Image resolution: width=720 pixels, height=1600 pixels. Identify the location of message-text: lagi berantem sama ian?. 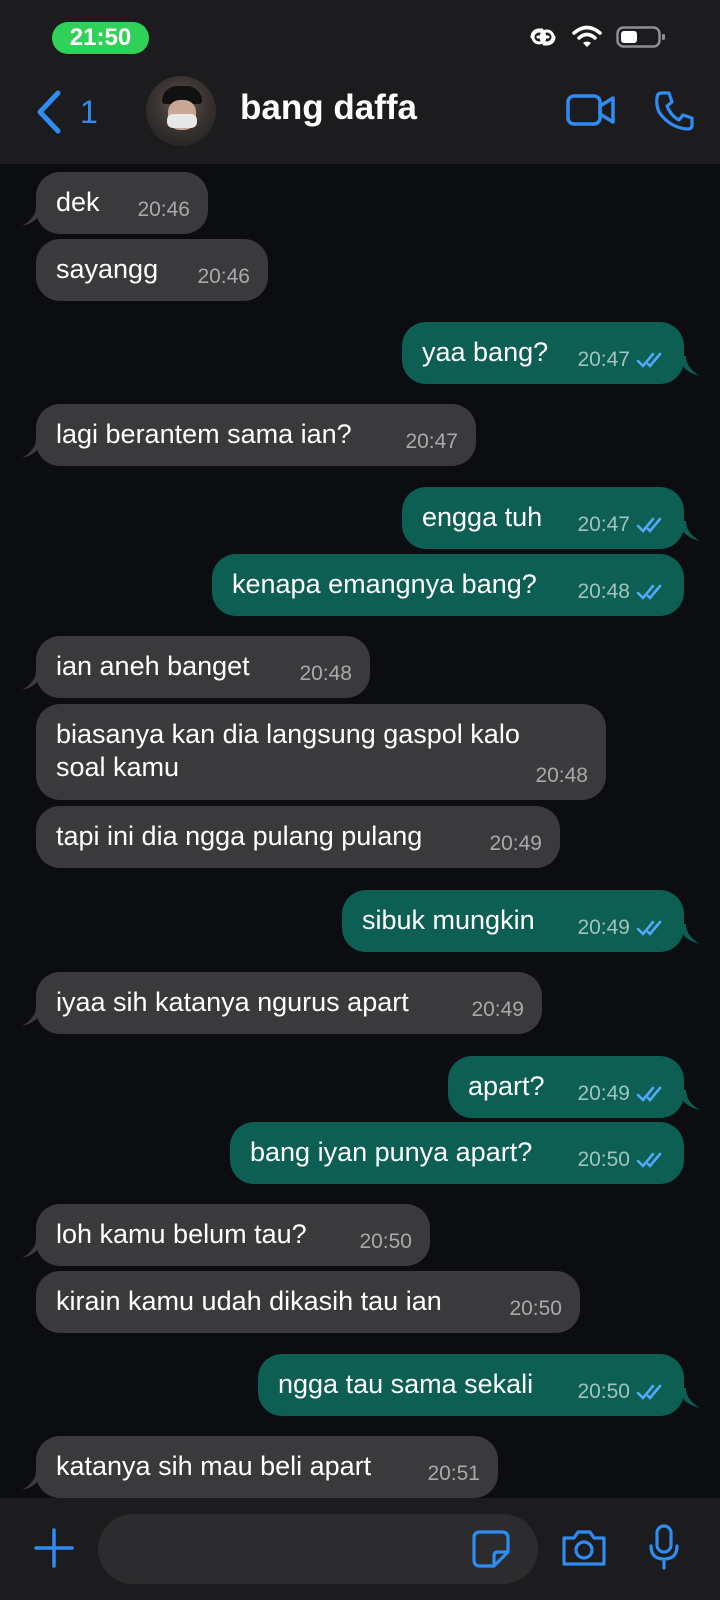
(204, 434).